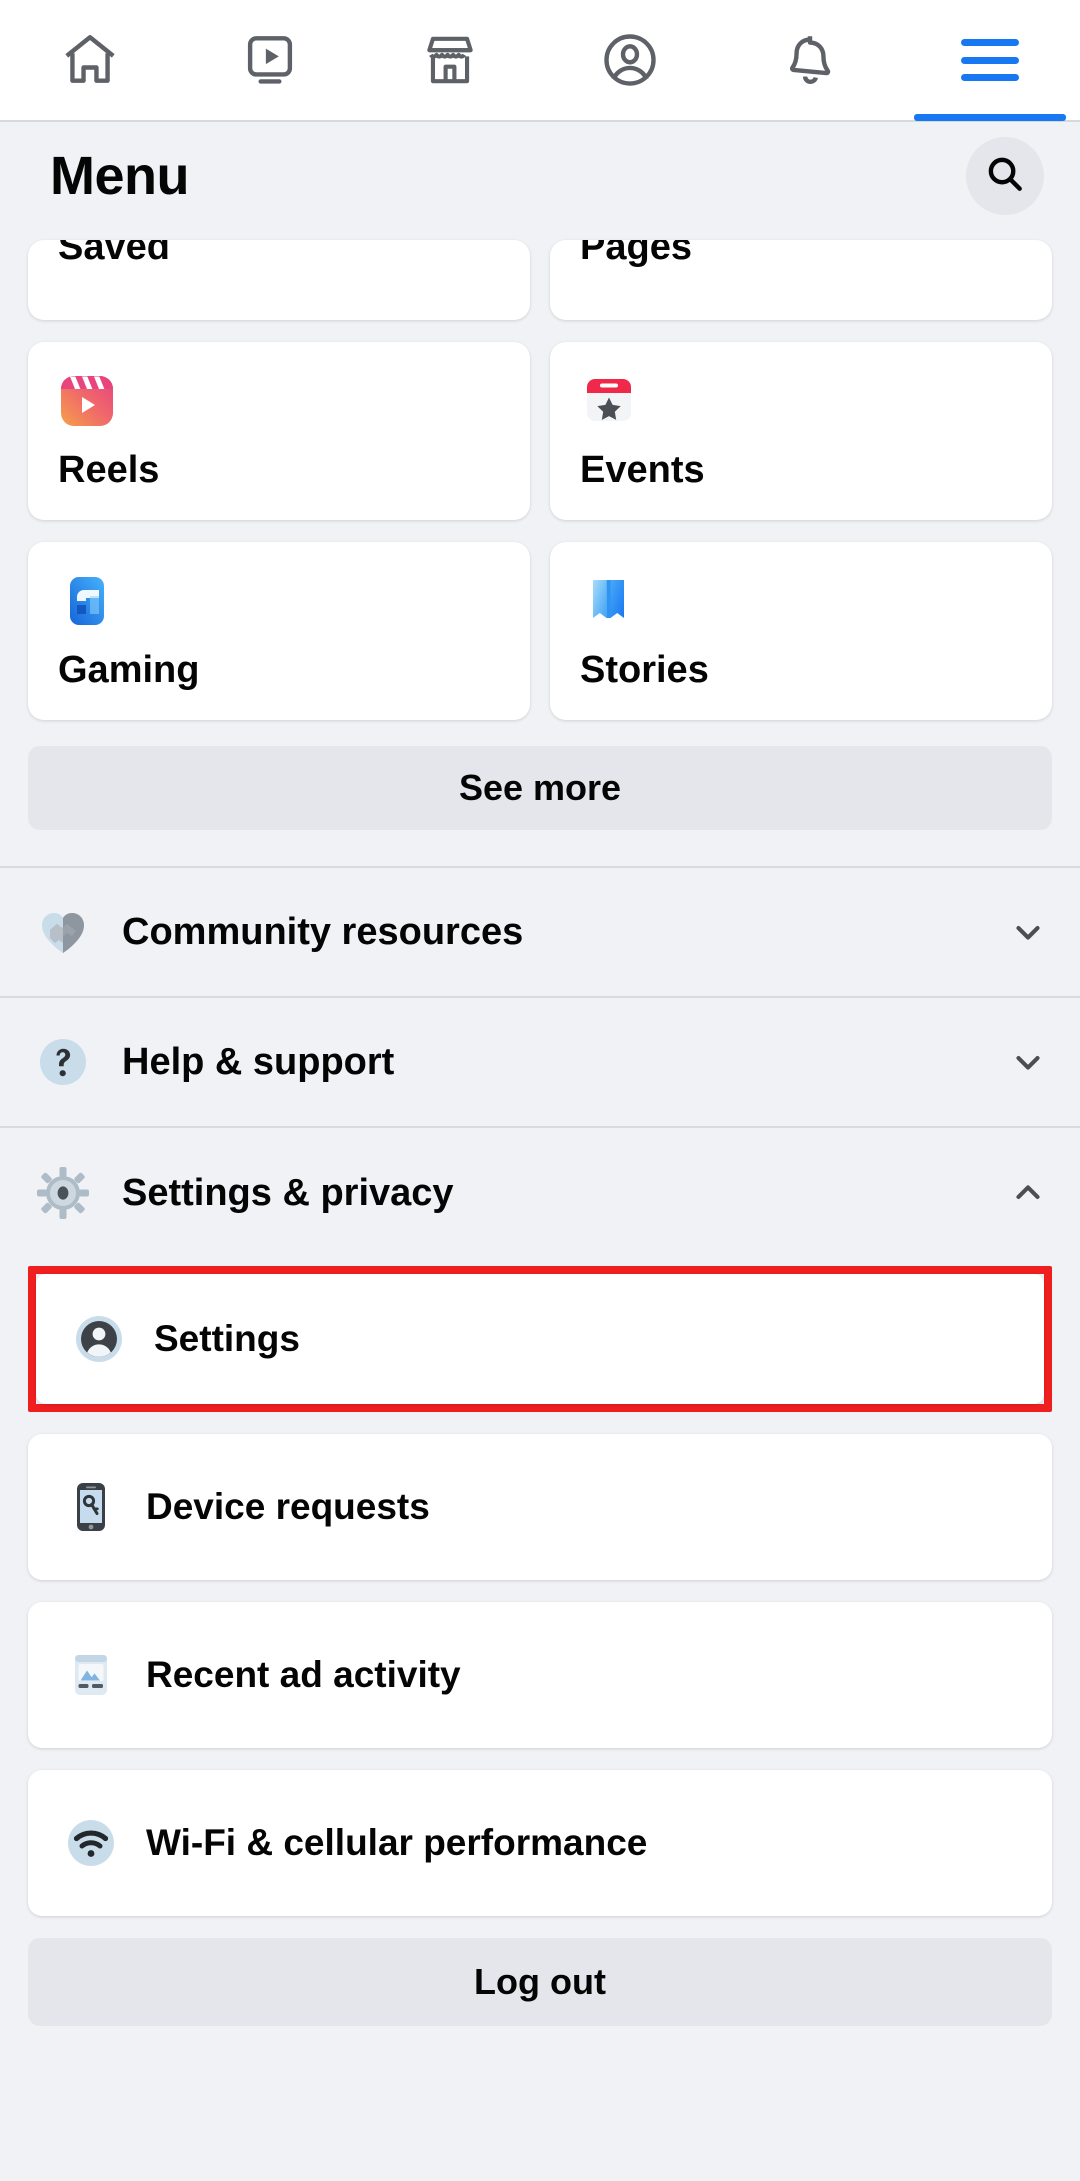 This screenshot has width=1080, height=2181. Describe the element at coordinates (644, 670) in the screenshot. I see `tile-label: Stories` at that location.